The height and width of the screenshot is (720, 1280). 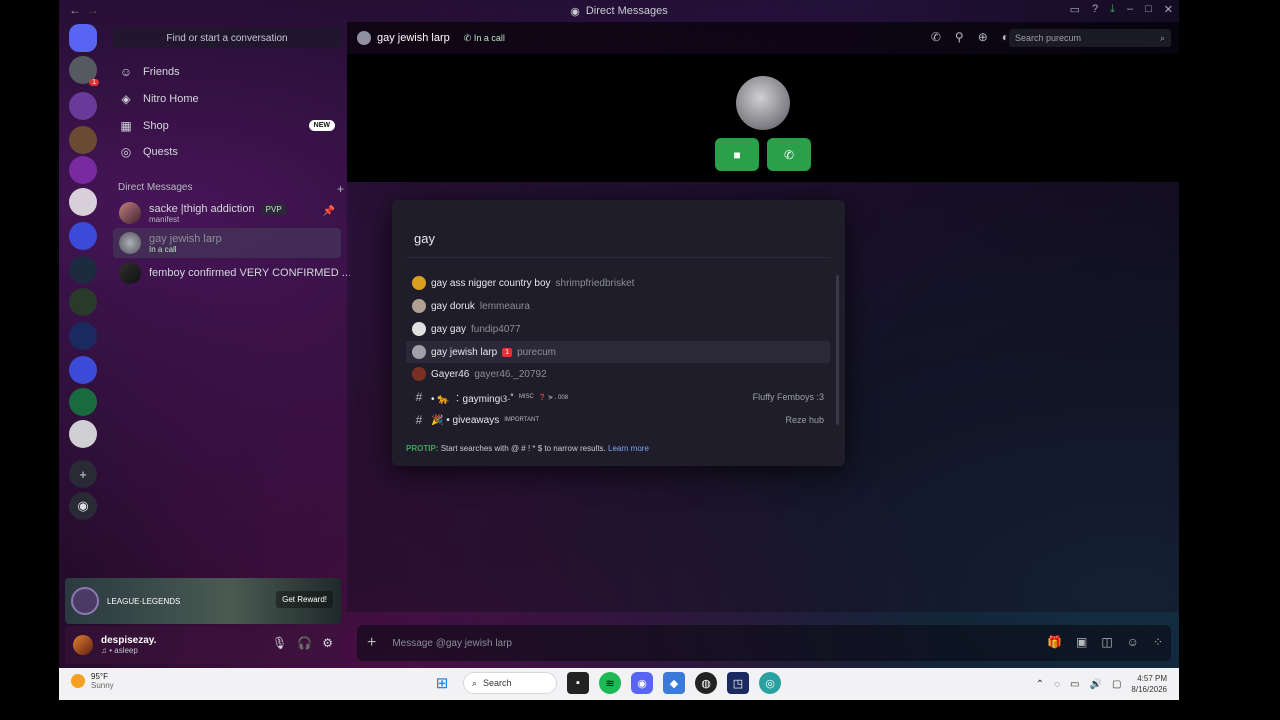 What do you see at coordinates (202, 208) in the screenshot?
I see `dm-name: sacke |thigh addiction` at bounding box center [202, 208].